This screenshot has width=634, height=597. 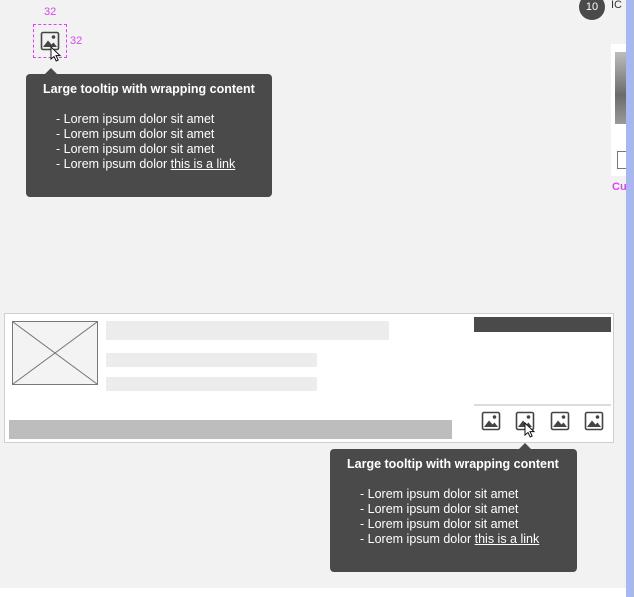 I want to click on width-measure-label: 32, so click(x=50, y=12).